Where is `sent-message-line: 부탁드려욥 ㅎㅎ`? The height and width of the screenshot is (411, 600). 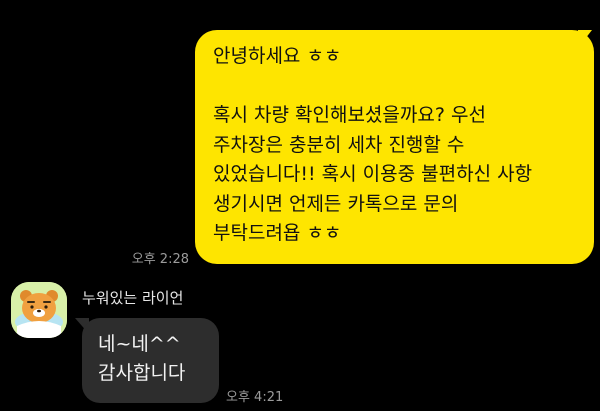
sent-message-line: 부탁드려욥 ㅎㅎ is located at coordinates (277, 233).